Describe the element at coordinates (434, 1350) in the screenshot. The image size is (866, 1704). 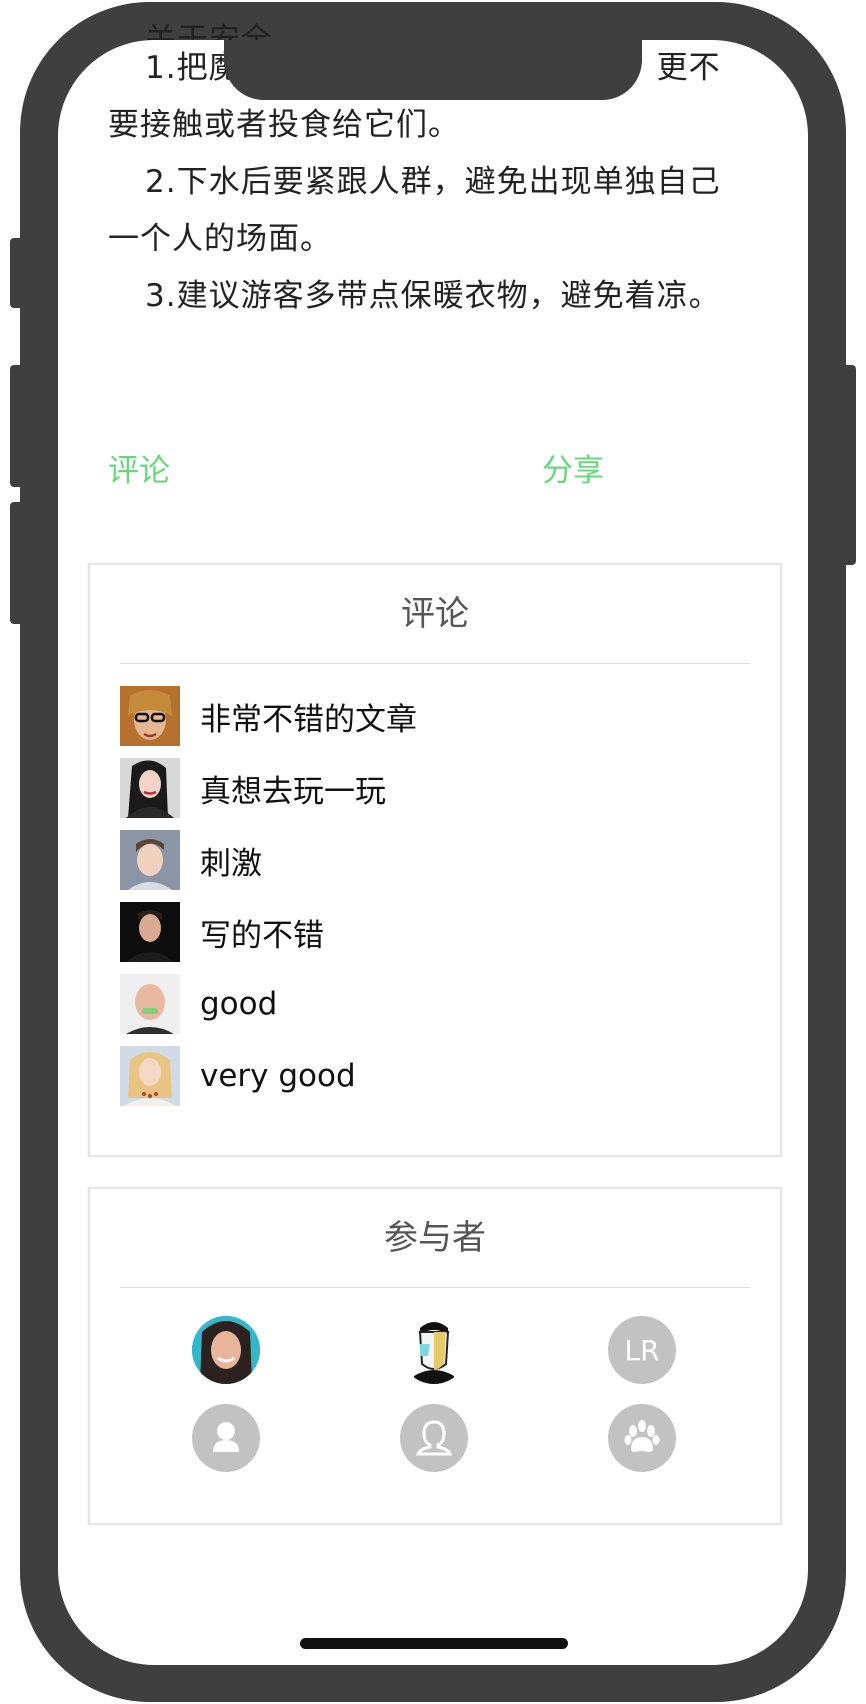
I see `participant-man-art` at that location.